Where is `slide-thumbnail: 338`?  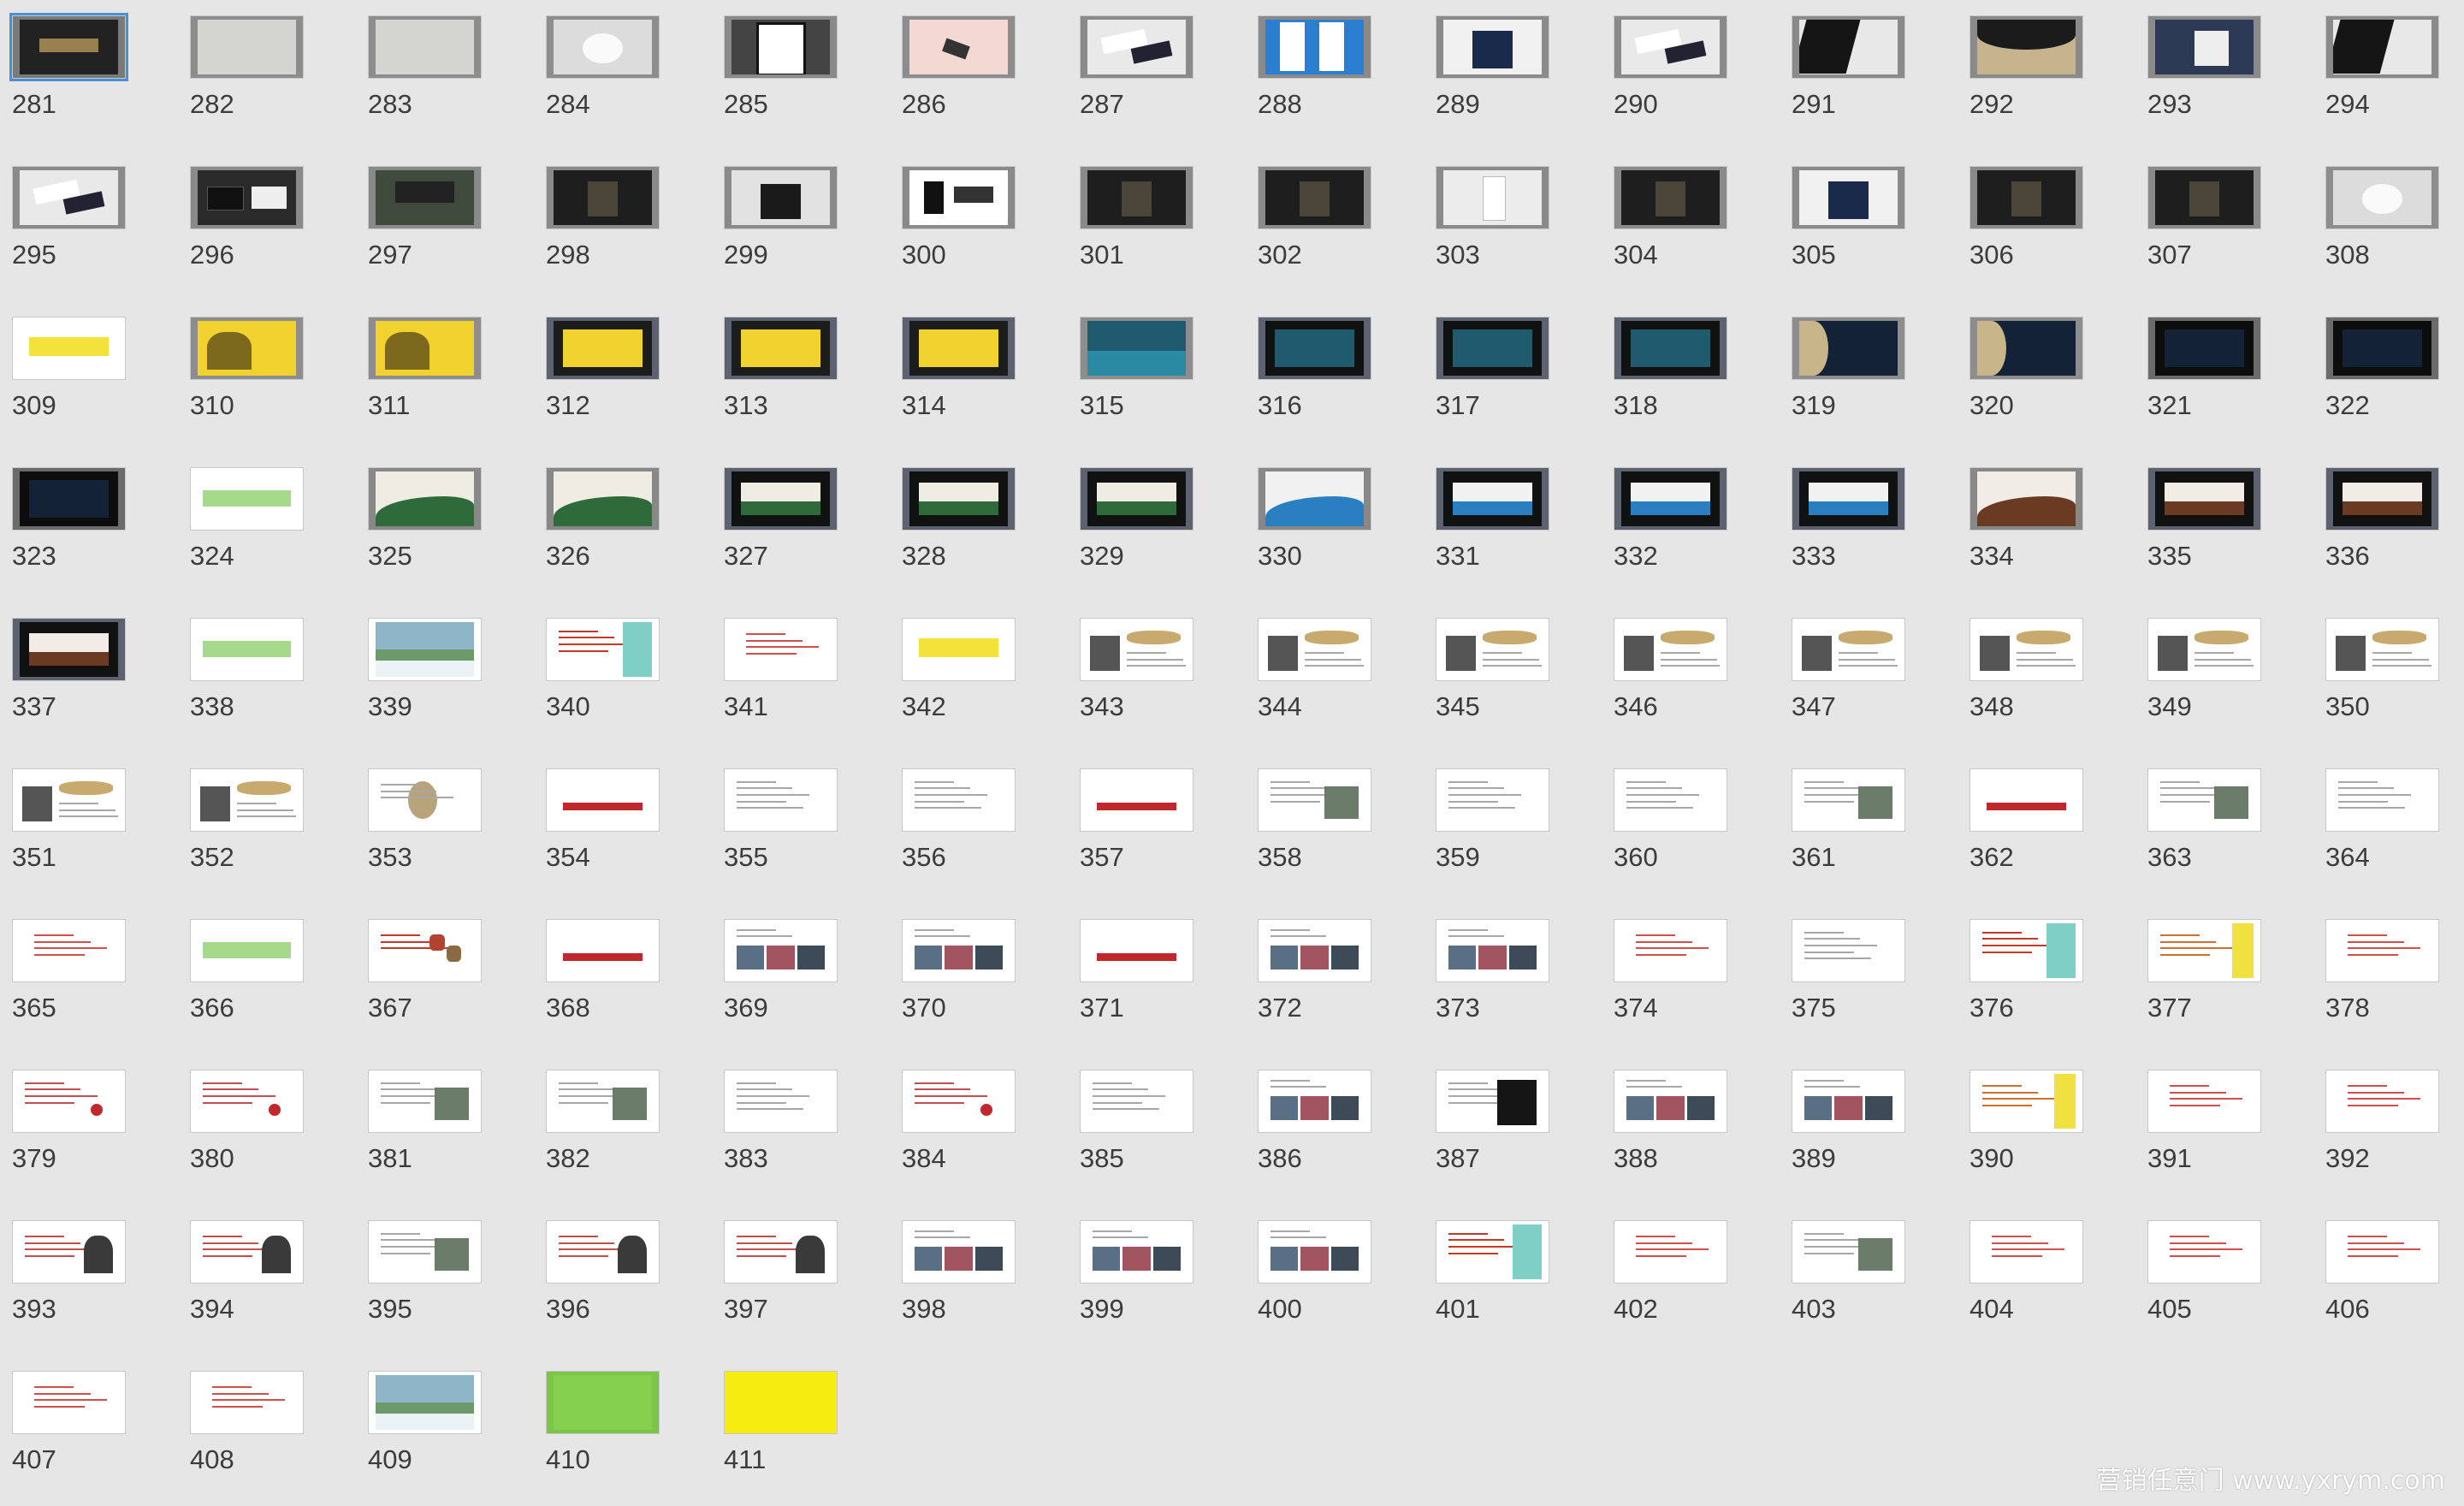 slide-thumbnail: 338 is located at coordinates (267, 678).